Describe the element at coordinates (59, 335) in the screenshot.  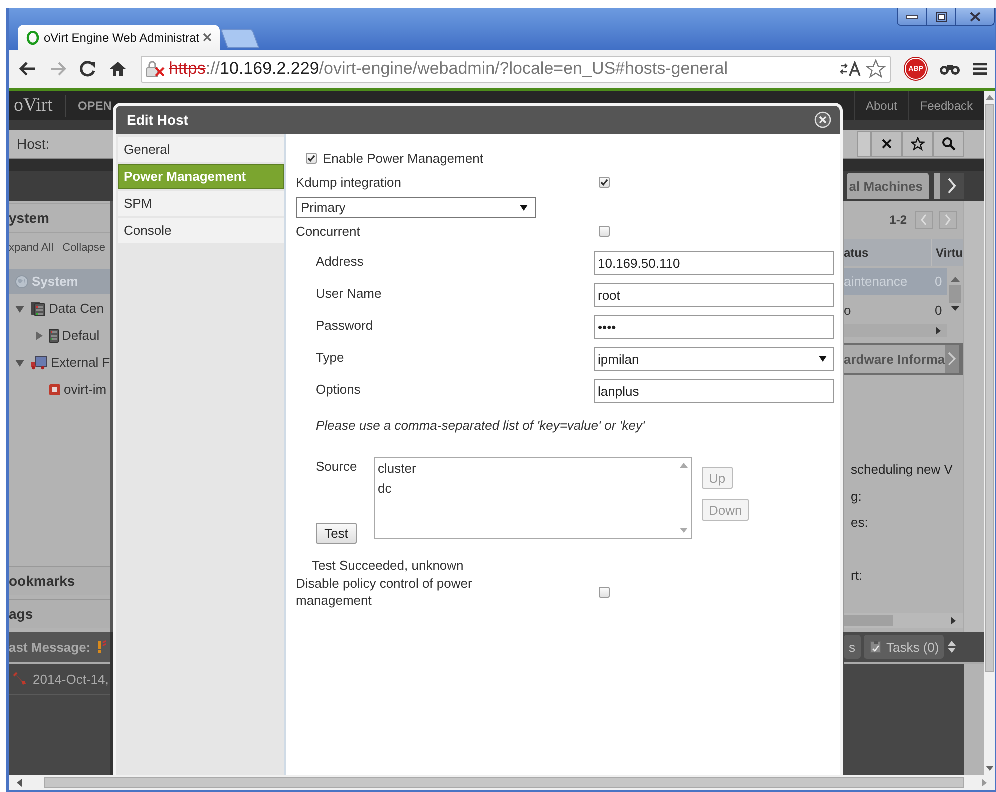
I see `tree-item: Defaul` at that location.